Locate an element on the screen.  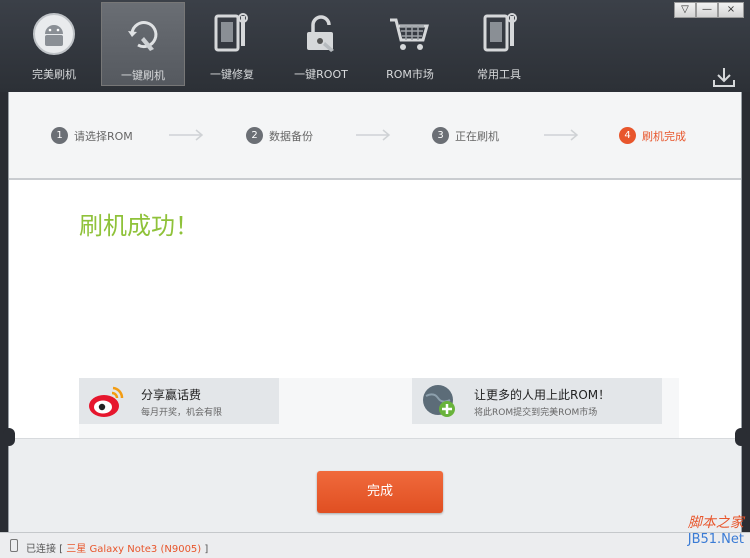
nav-one-click-repair: 一键修复 is located at coordinates (232, 44).